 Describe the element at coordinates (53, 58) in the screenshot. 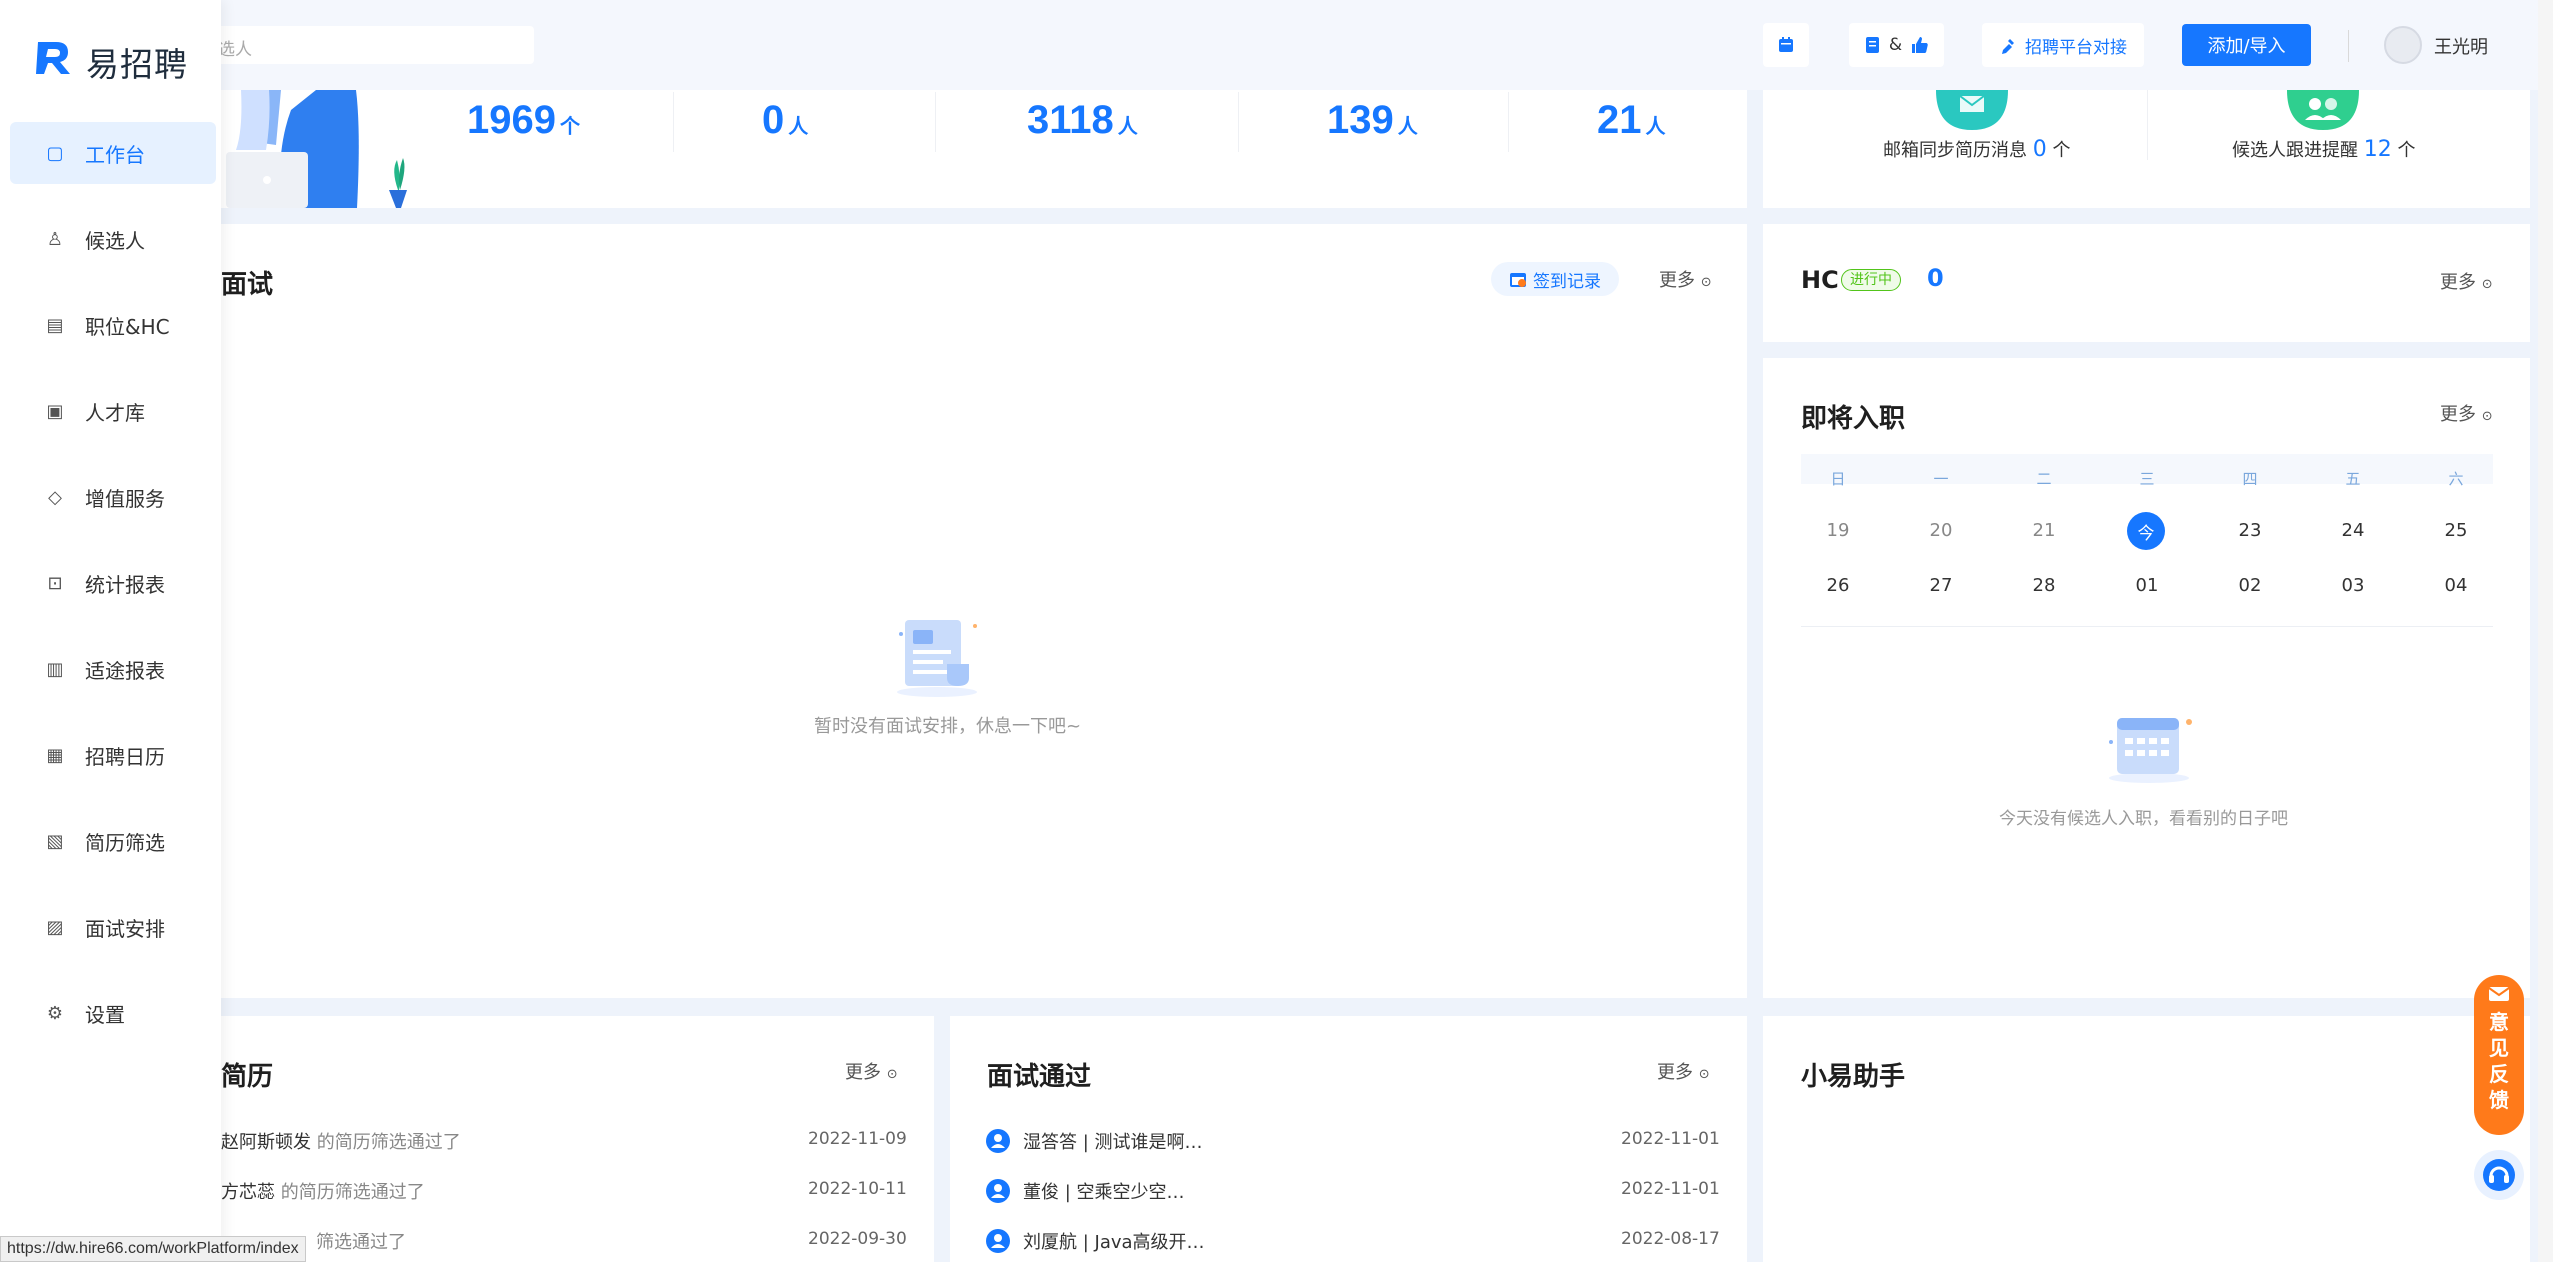

I see `logo-icon` at that location.